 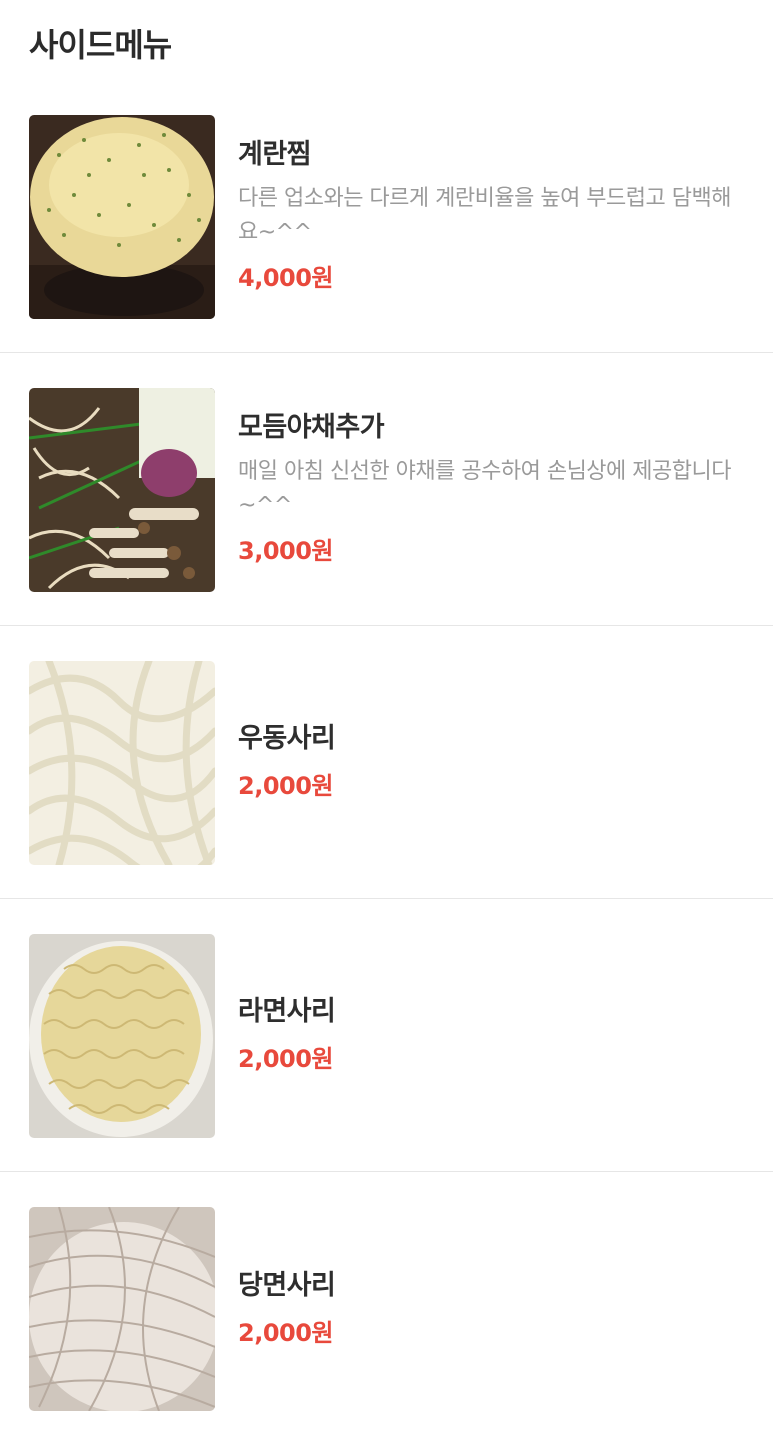 What do you see at coordinates (485, 762) in the screenshot?
I see `item-info: 우동사리 2,000원` at bounding box center [485, 762].